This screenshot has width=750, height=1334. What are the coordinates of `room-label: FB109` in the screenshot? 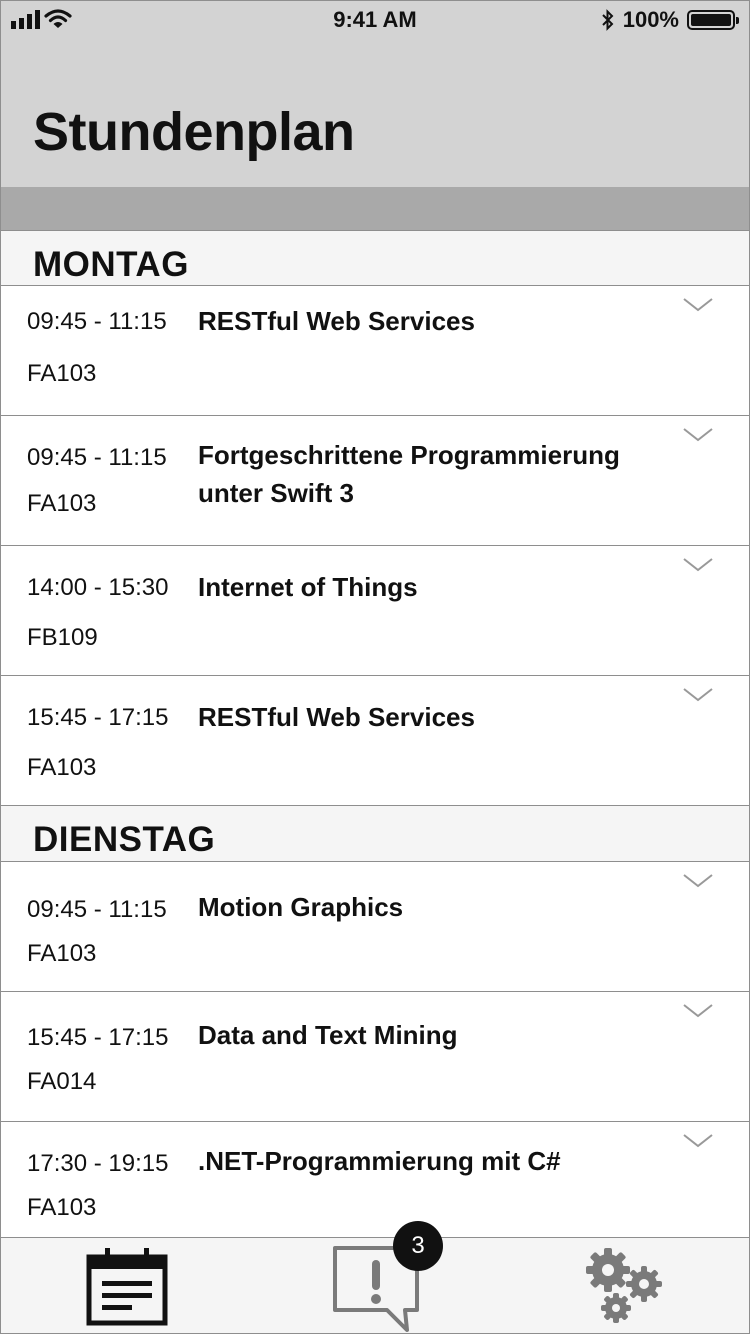 It's located at (62, 637).